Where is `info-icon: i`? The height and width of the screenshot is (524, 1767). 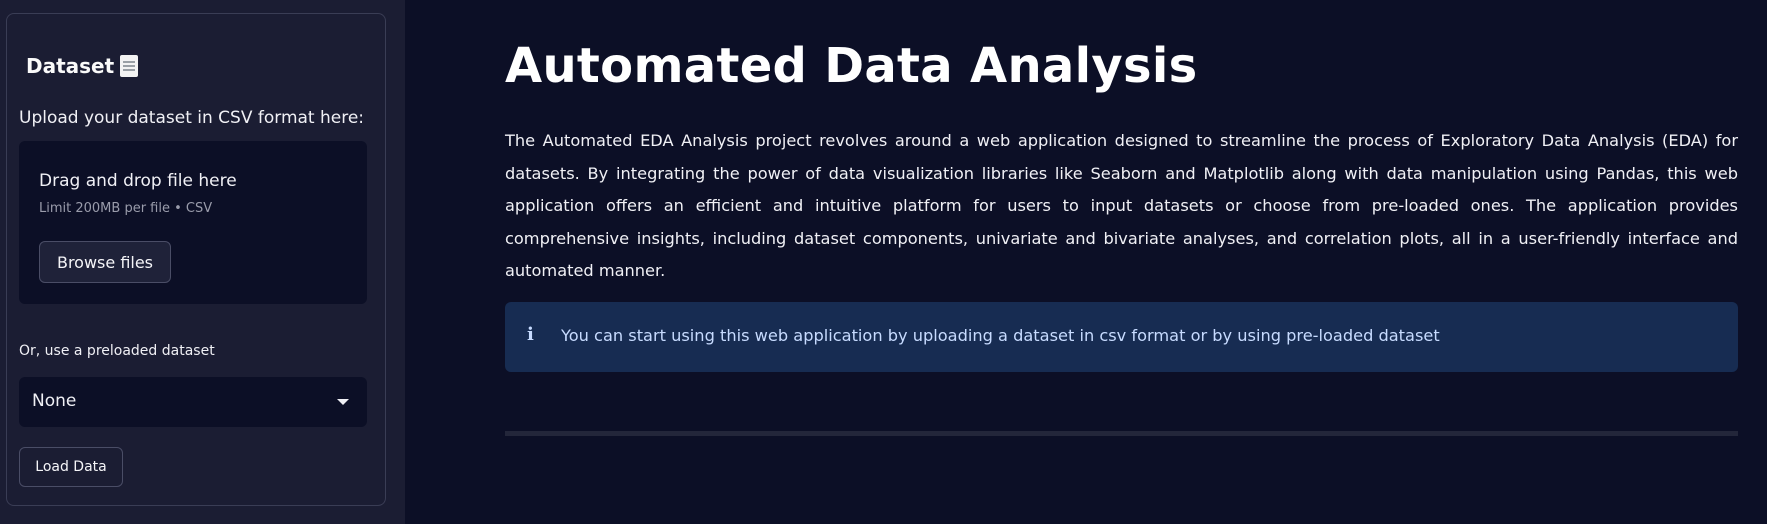
info-icon: i is located at coordinates (530, 334).